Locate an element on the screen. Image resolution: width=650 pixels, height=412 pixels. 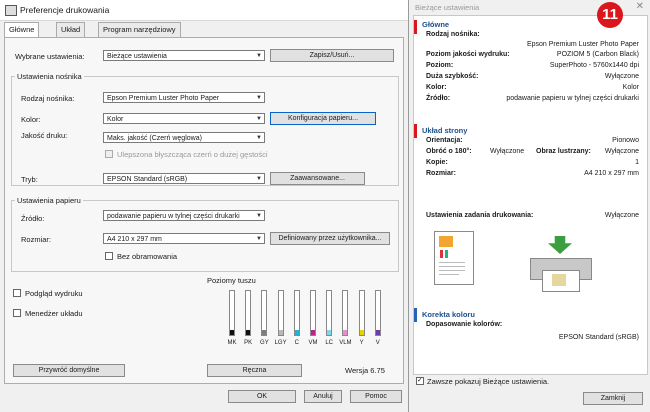
ink-label-lgy: LGY is located at coordinates (280, 343).